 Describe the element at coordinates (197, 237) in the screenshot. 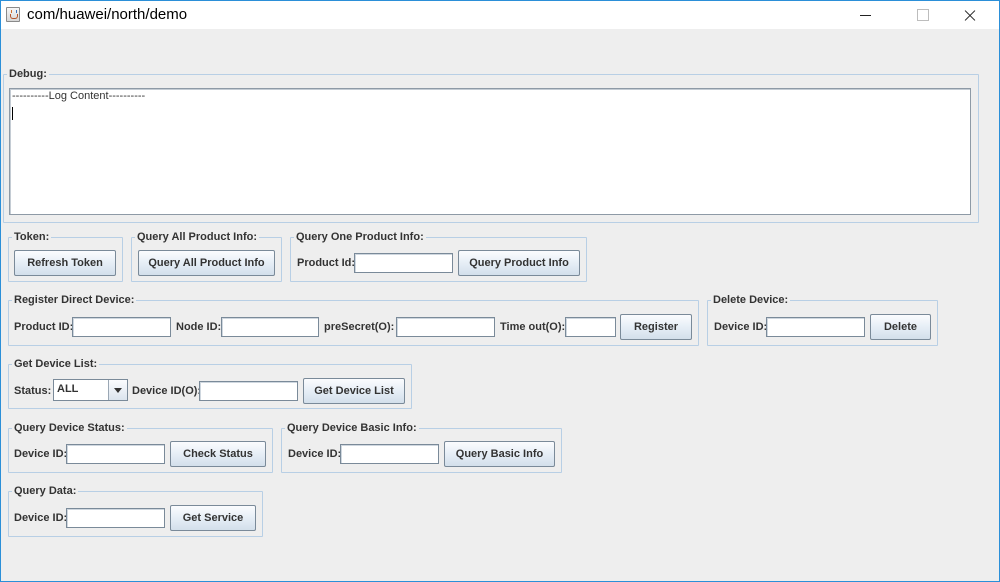

I see `query-all-product-title: Query All Product Info:` at that location.